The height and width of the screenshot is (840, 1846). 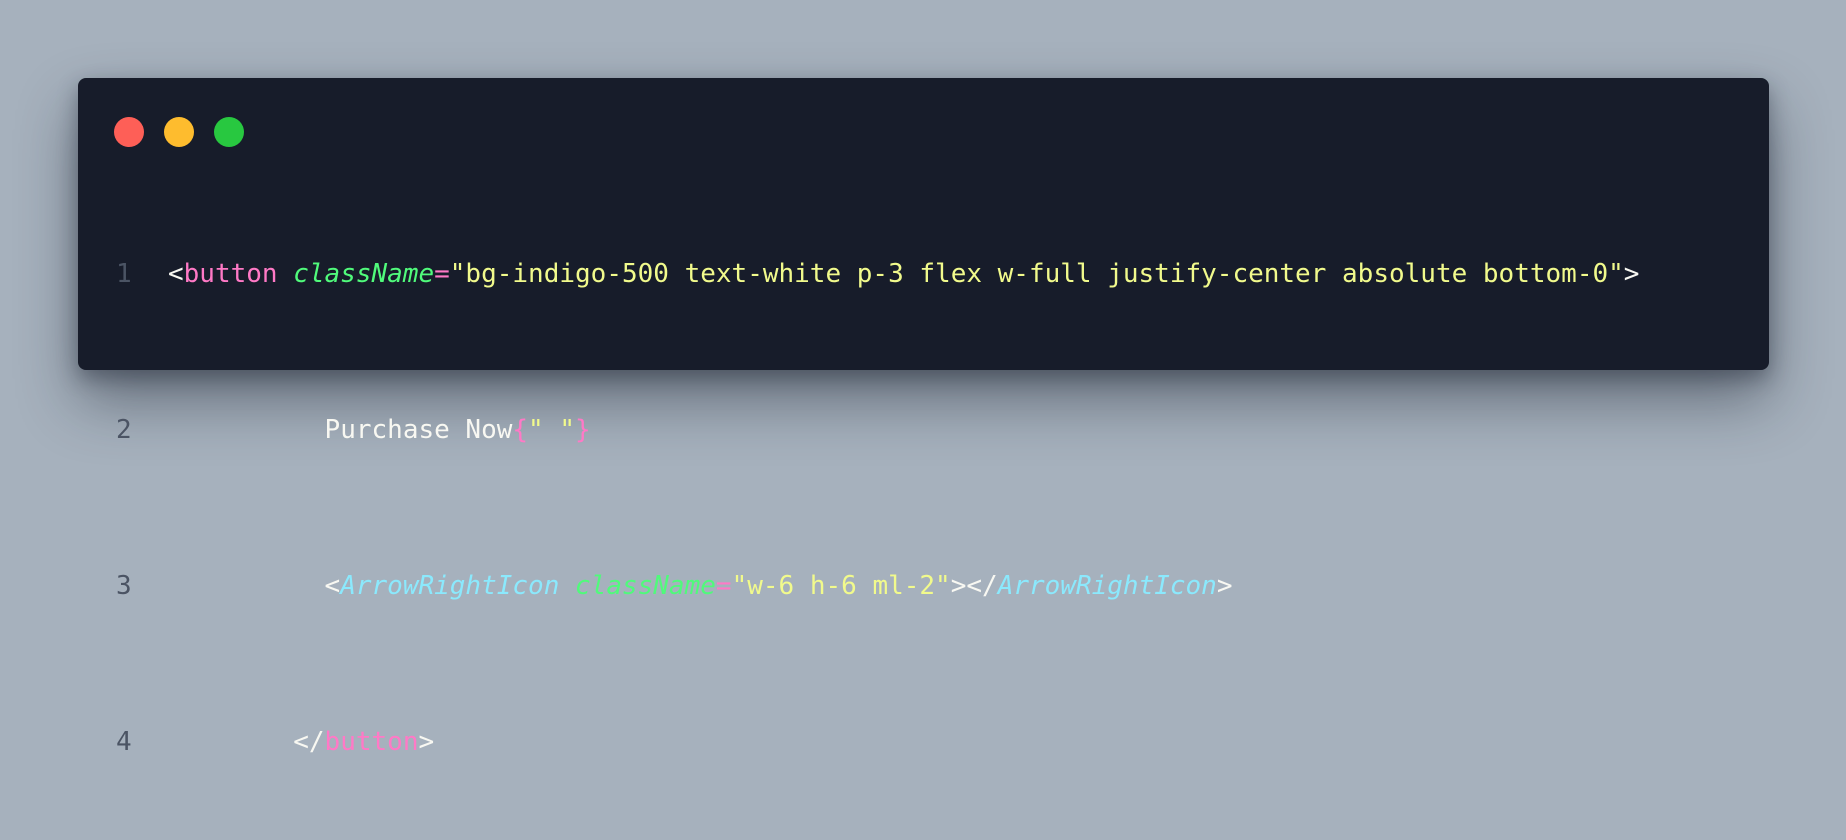 I want to click on line-content: </button>, so click(x=301, y=742).